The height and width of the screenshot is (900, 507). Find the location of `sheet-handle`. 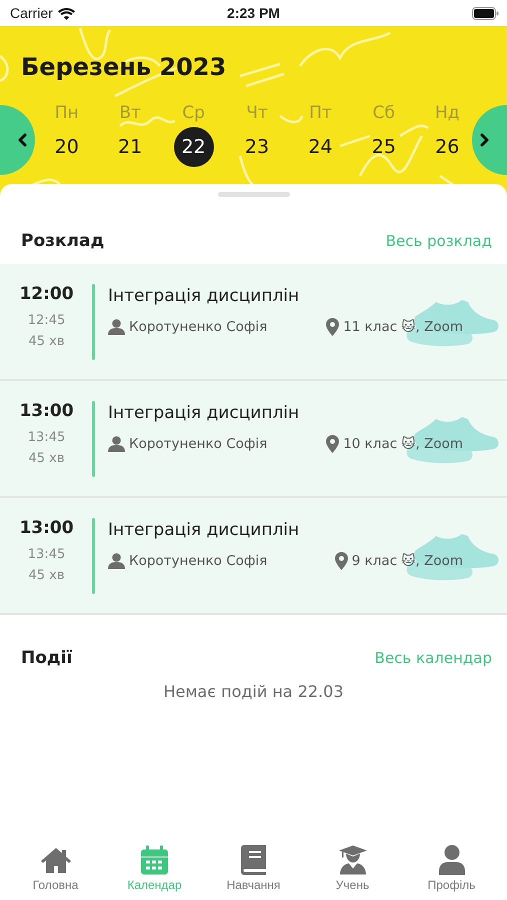

sheet-handle is located at coordinates (254, 194).